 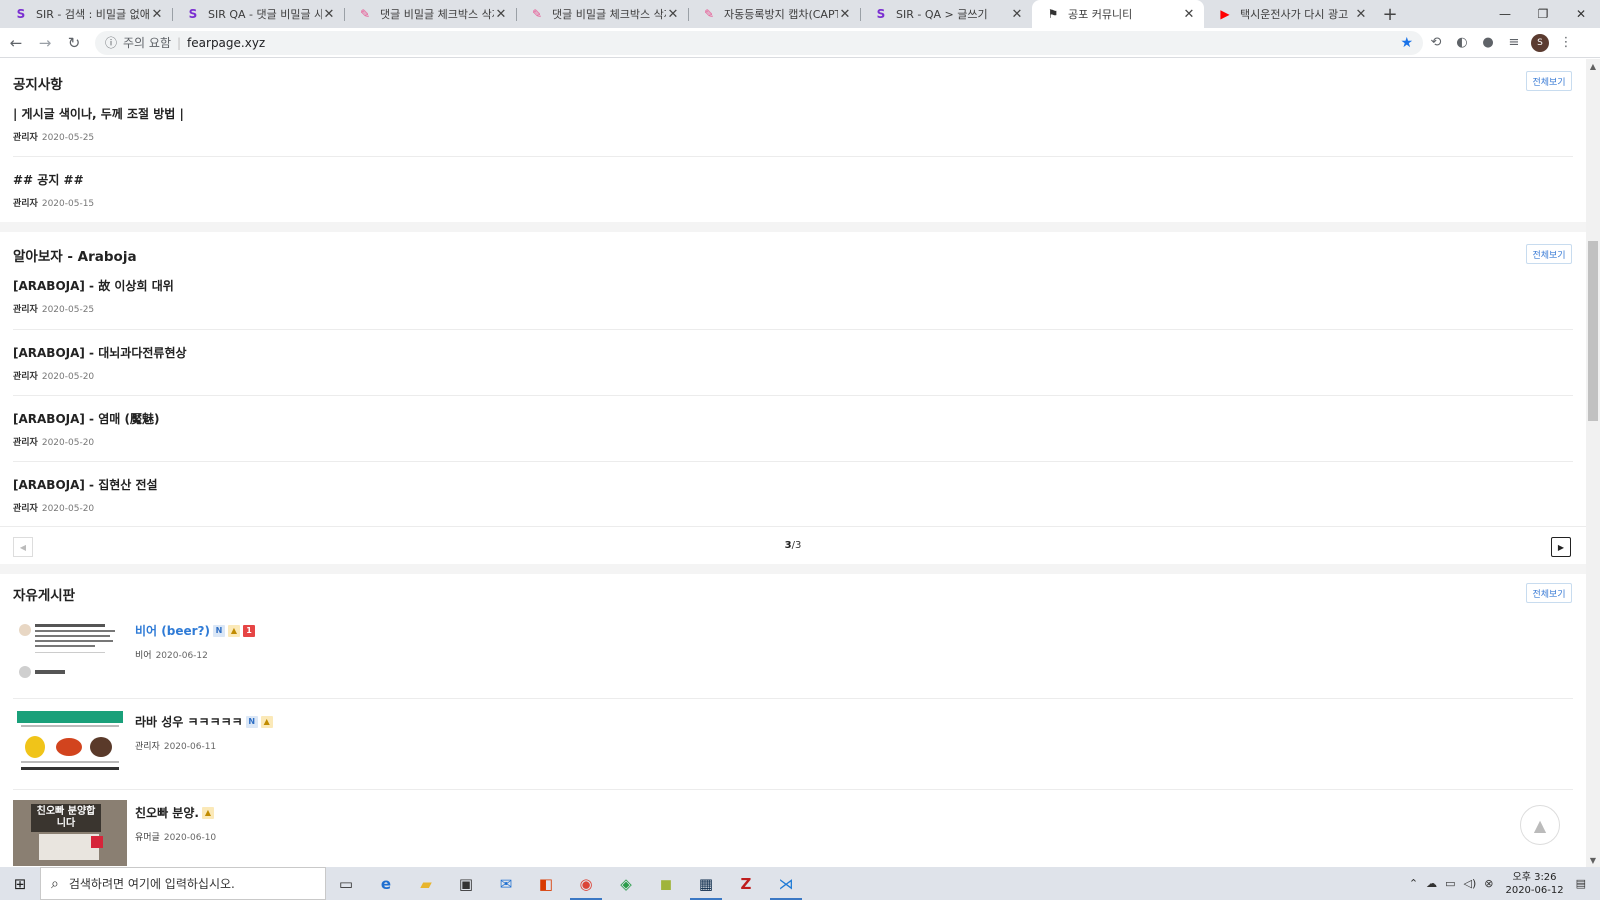 I want to click on maps-icon: ◈, so click(x=626, y=883).